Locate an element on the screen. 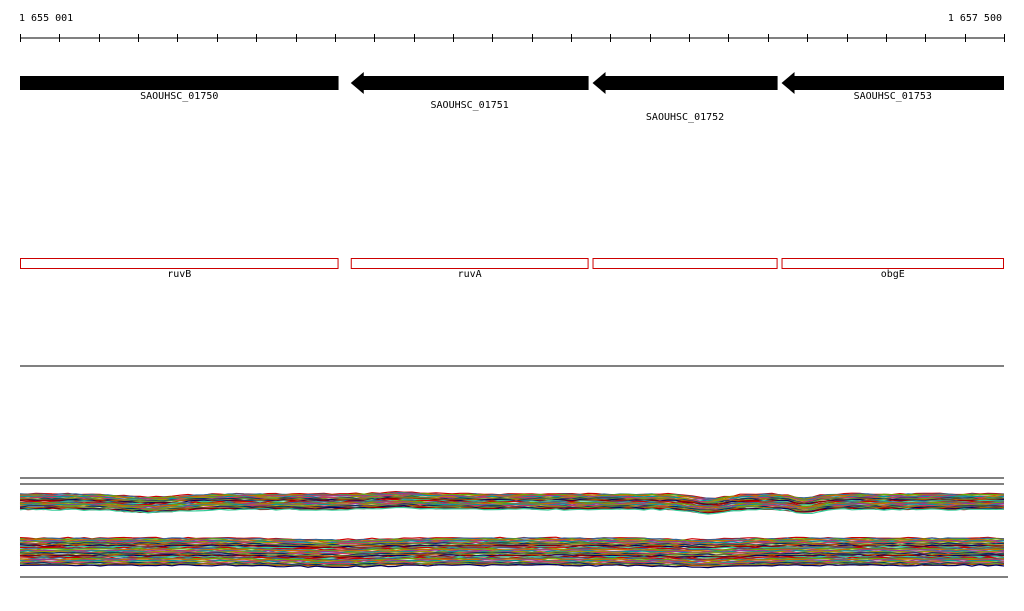 The width and height of the screenshot is (1024, 611). annotation-label: ruvA is located at coordinates (469, 274).